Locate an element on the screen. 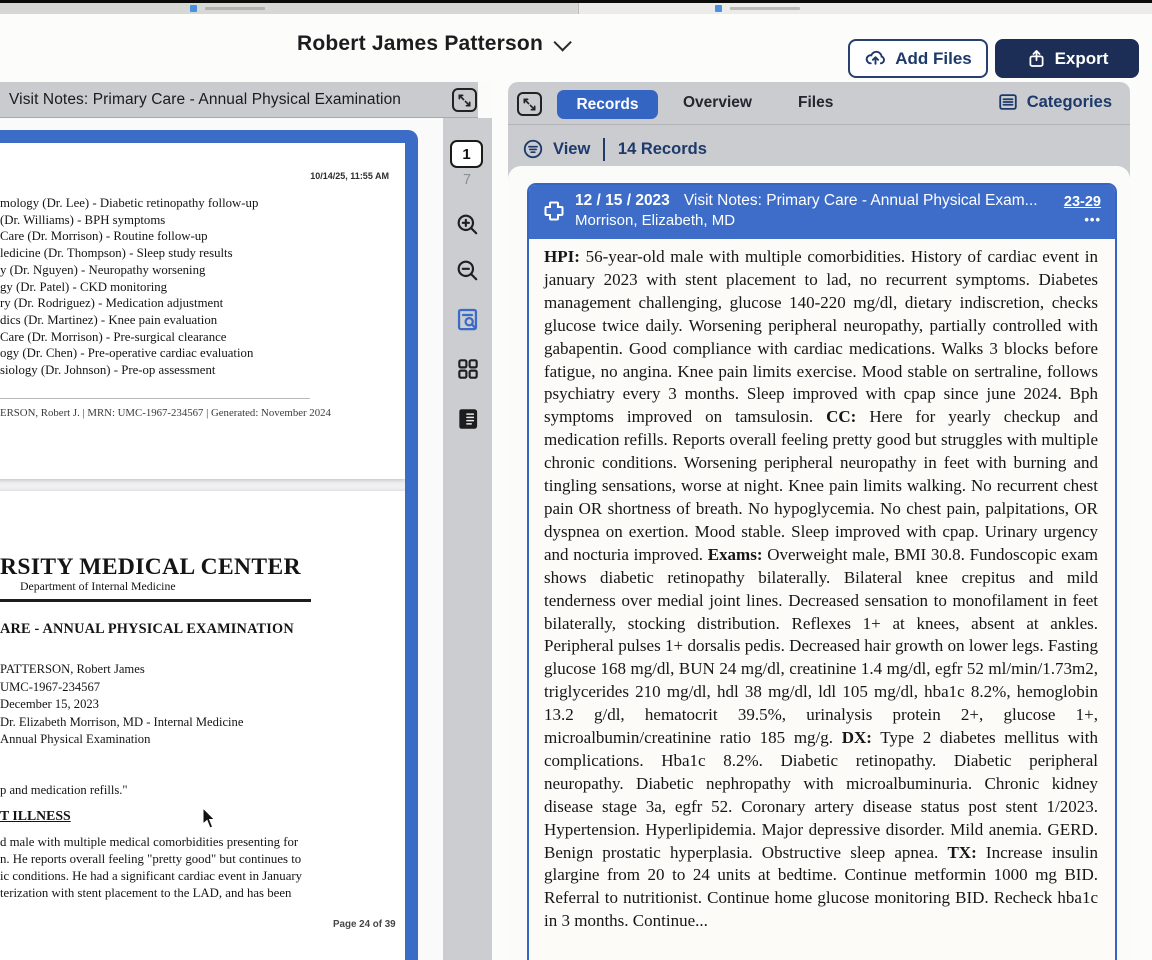  categories-button: Categories is located at coordinates (1054, 102).